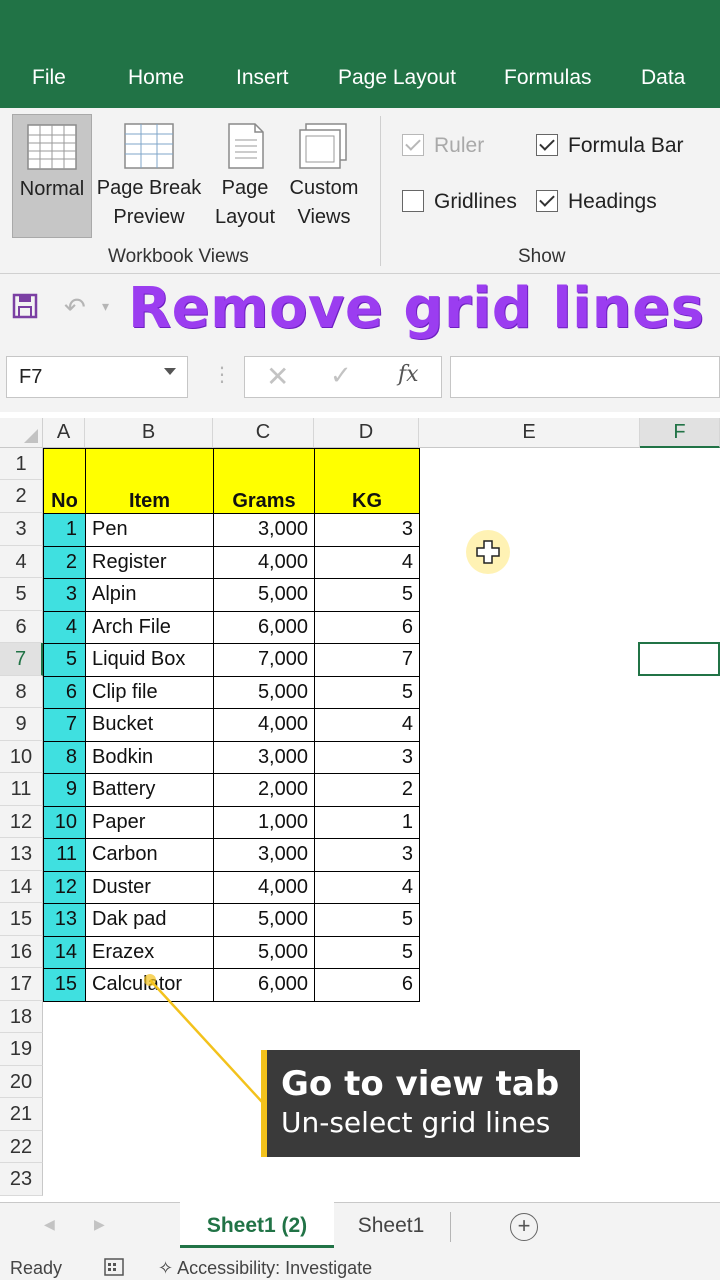 Image resolution: width=720 pixels, height=1280 pixels. I want to click on cell-kg: 2, so click(367, 790).